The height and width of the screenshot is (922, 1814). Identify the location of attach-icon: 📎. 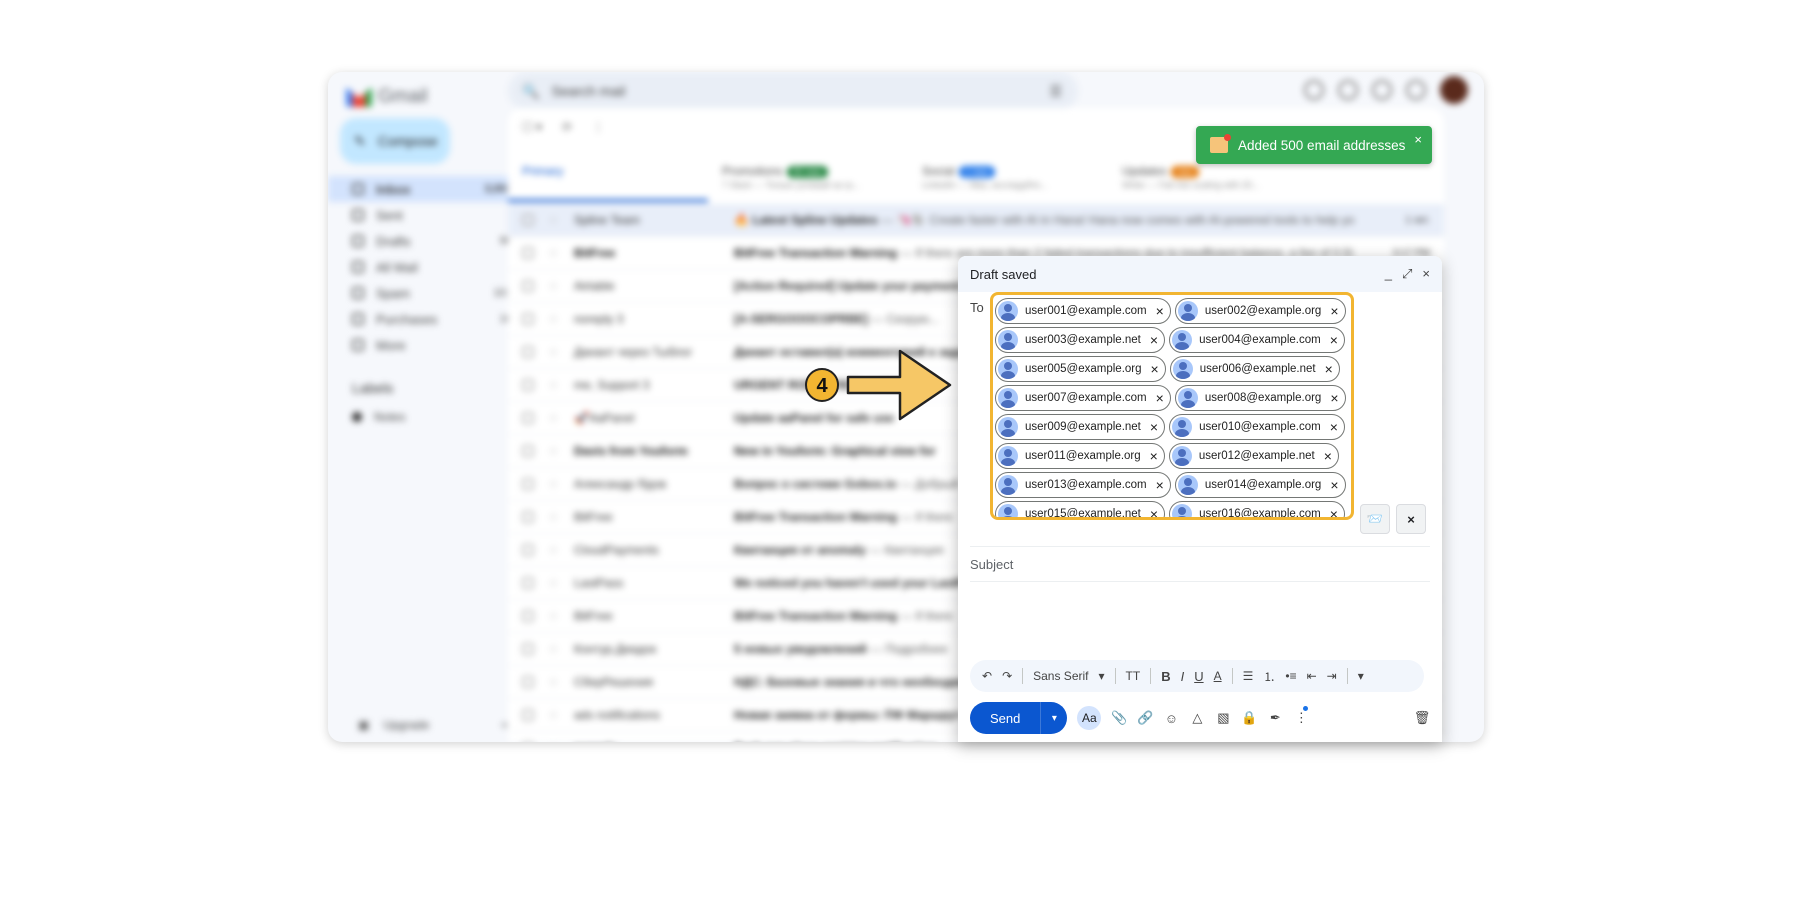
(1119, 718).